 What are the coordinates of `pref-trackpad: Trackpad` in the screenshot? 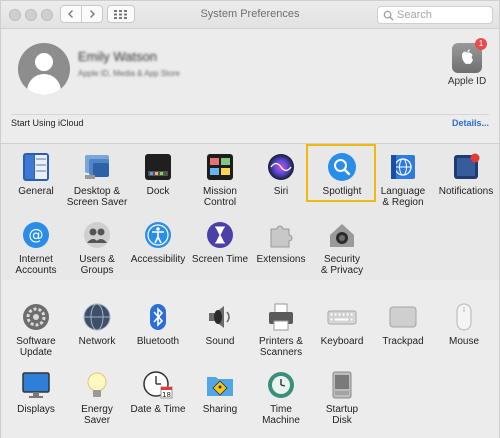 It's located at (403, 324).